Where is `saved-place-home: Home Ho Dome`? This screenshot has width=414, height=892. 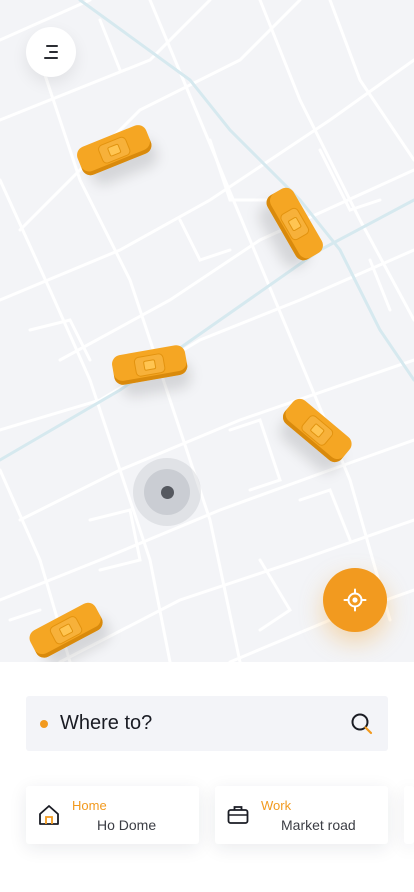
saved-place-home: Home Ho Dome is located at coordinates (112, 815).